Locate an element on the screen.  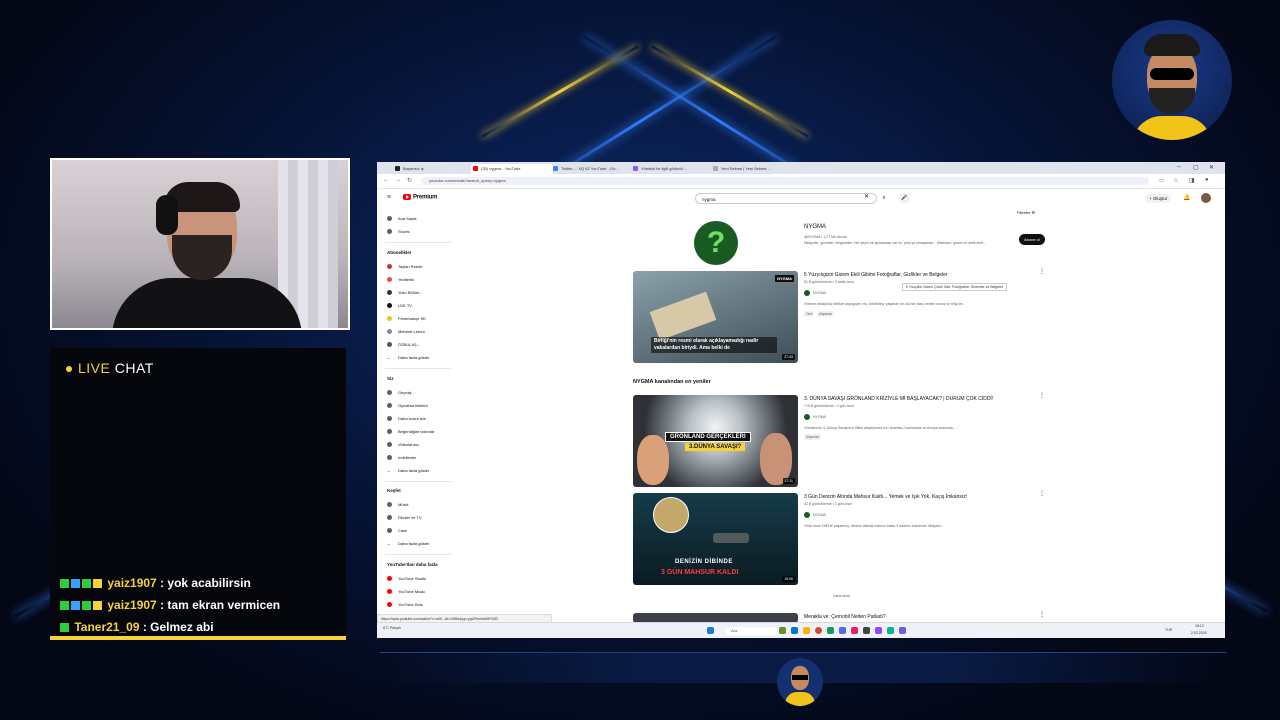
sidebar-item-sub: Taylan Reede is located at coordinates (404, 267).